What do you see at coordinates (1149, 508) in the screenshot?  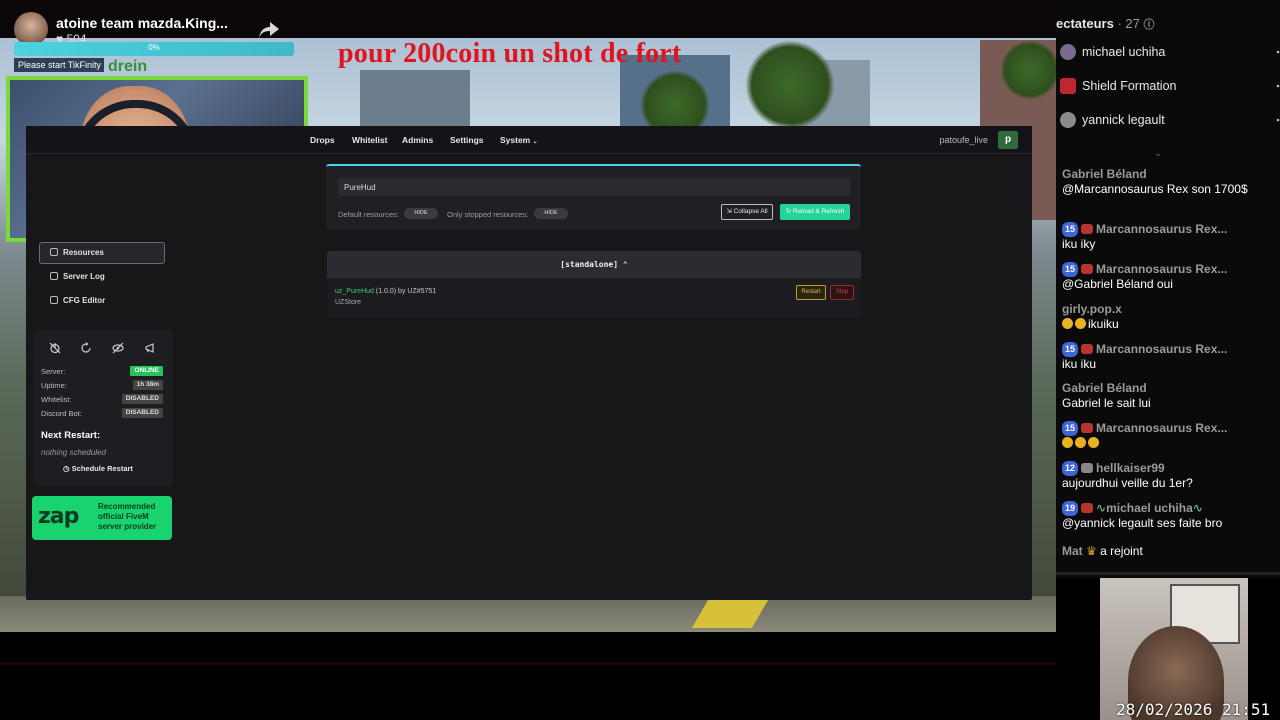 I see `chat-username: michael uchiha` at bounding box center [1149, 508].